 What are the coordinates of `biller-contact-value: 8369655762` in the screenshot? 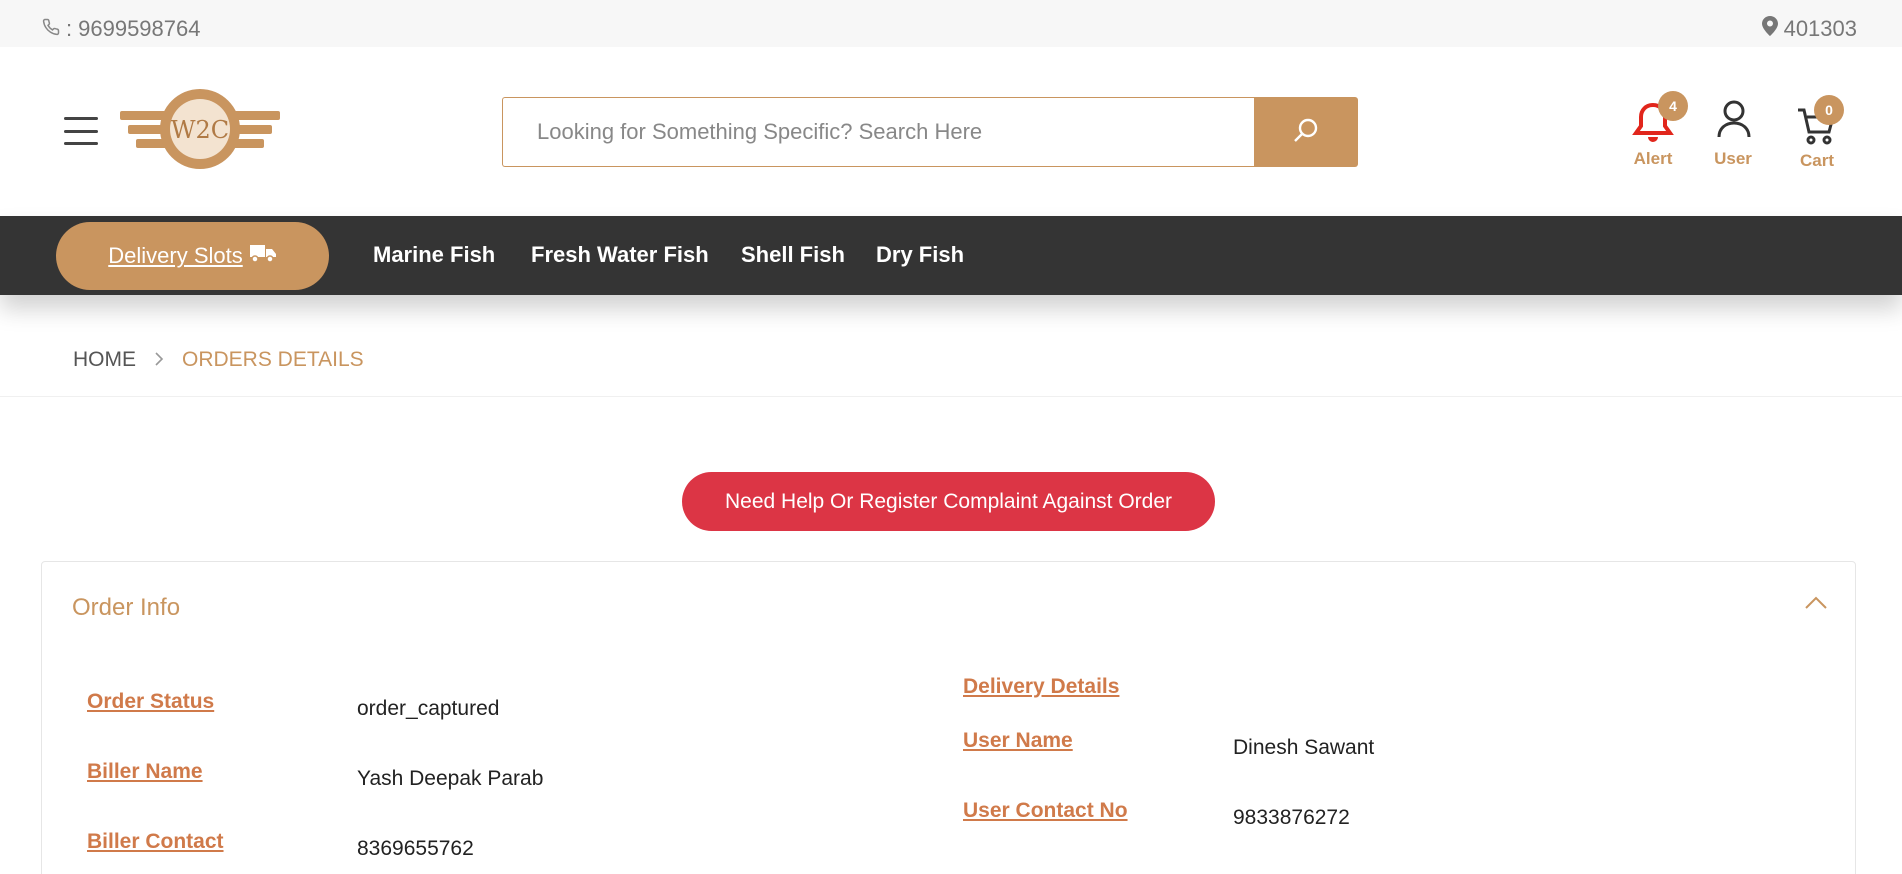 It's located at (415, 848).